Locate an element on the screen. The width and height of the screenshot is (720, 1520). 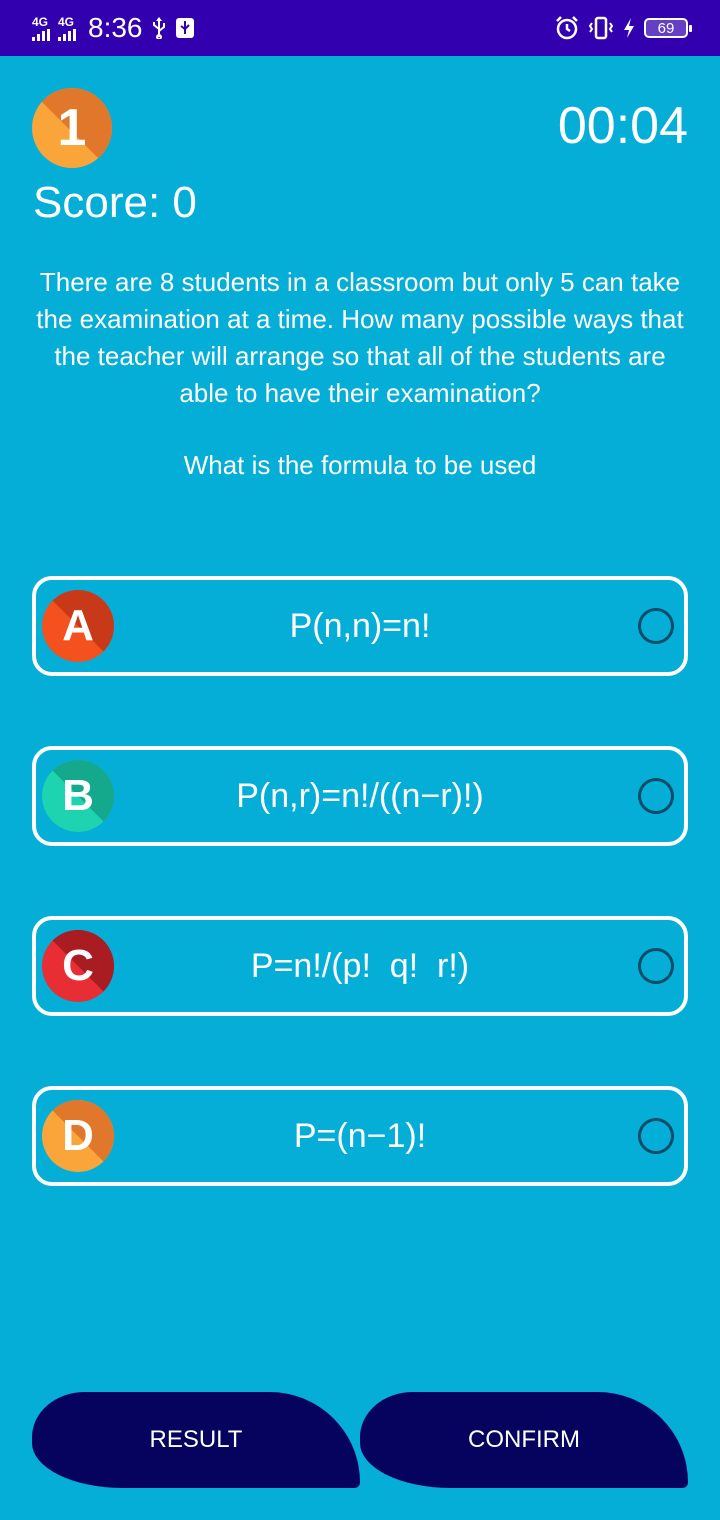
countdown-timer: 00:04 is located at coordinates (622, 126).